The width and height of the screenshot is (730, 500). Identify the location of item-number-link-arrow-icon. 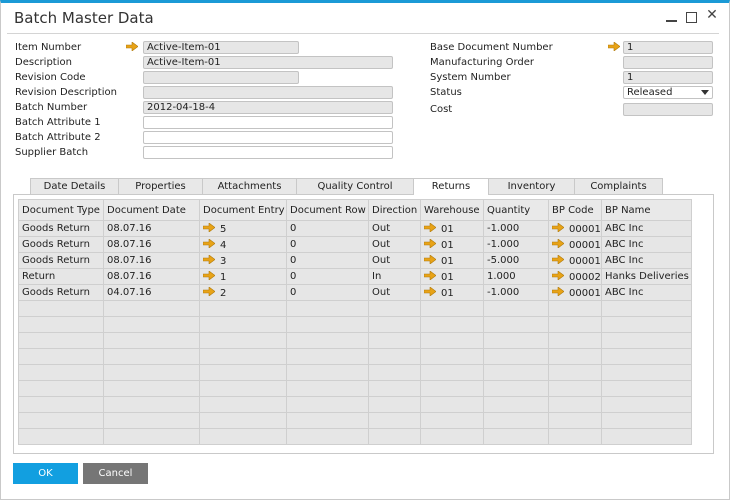
(132, 46).